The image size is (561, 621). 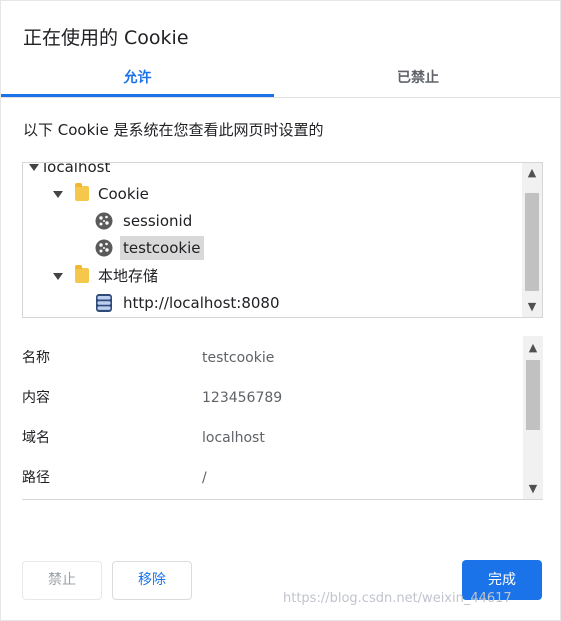 I want to click on detail-row-domain: 域名 localhost, so click(x=267, y=438).